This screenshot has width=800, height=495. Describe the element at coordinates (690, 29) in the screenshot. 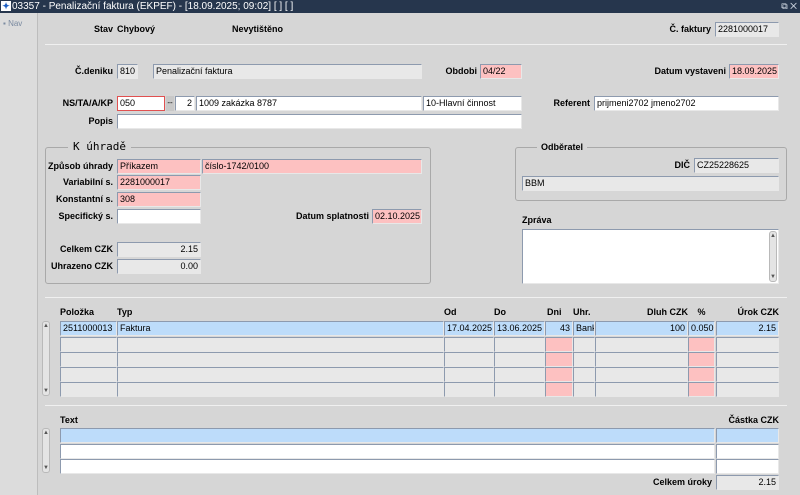

I see `faktura-label: Č. faktury` at that location.